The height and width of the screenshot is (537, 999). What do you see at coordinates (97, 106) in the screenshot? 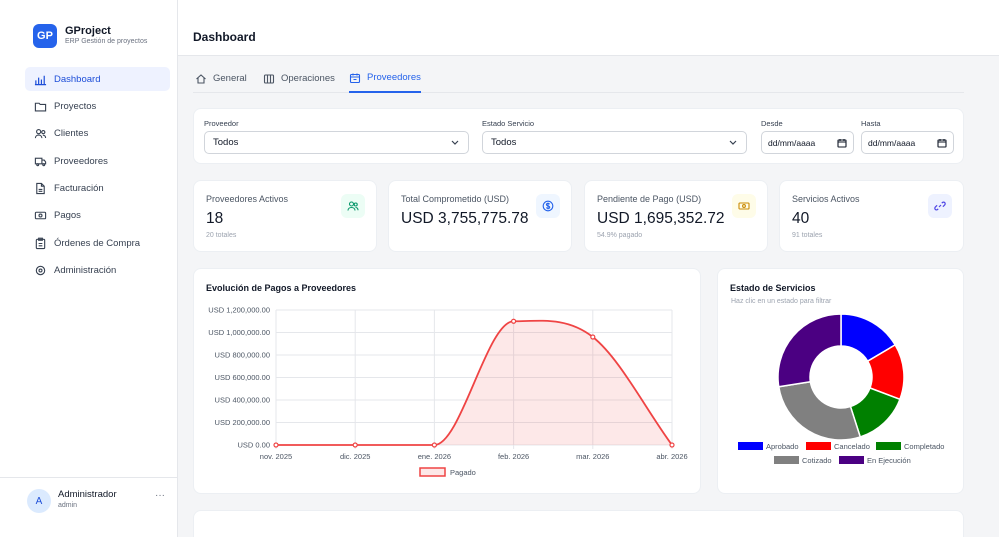
I see `sidebar-item-proyectos: Proyectos` at bounding box center [97, 106].